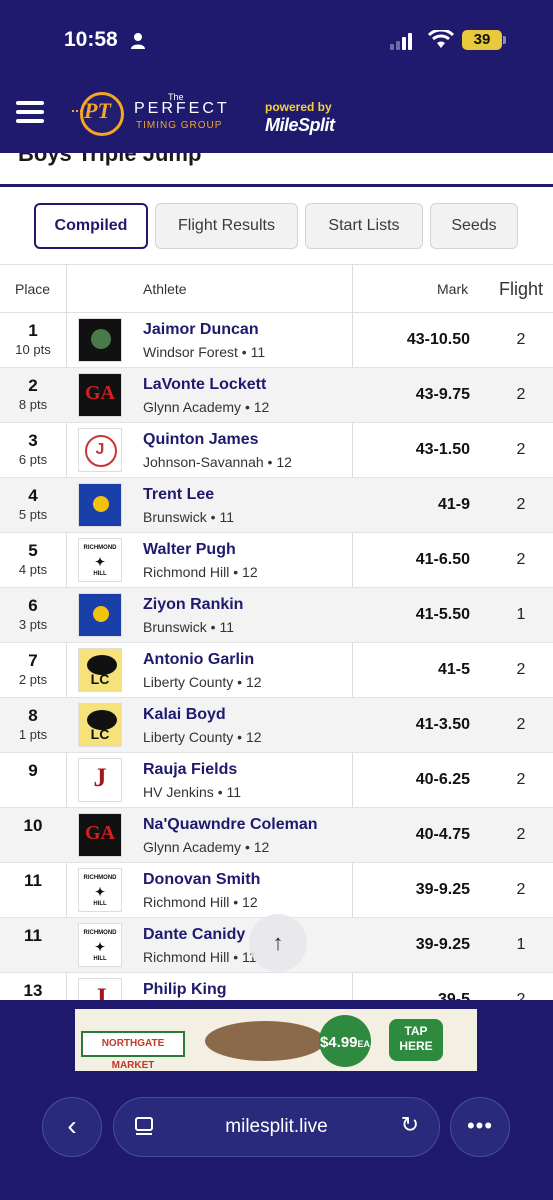 The height and width of the screenshot is (1200, 553). I want to click on school-logo: LC, so click(100, 670).